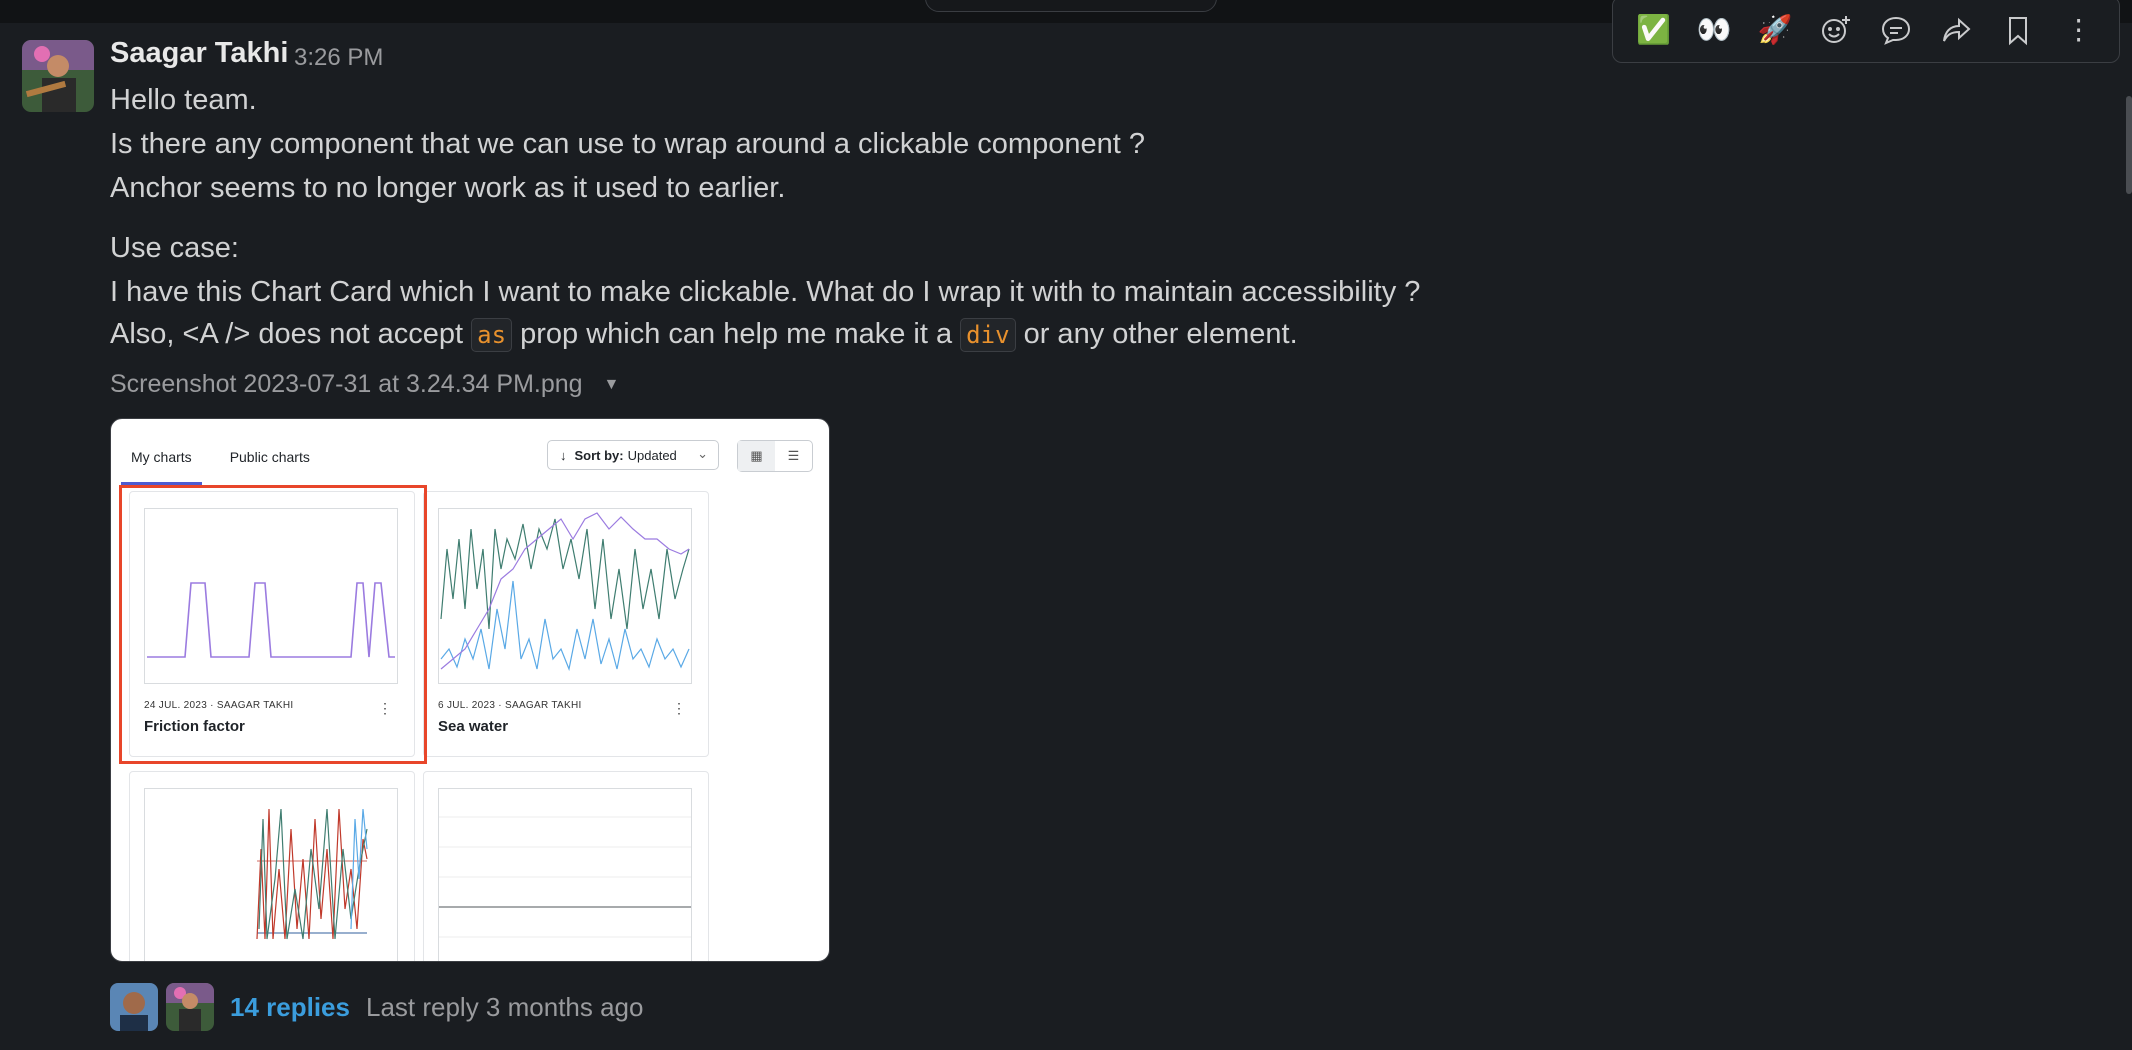 The image size is (2132, 1050). Describe the element at coordinates (199, 53) in the screenshot. I see `sender-name: Saagar Takhi` at that location.